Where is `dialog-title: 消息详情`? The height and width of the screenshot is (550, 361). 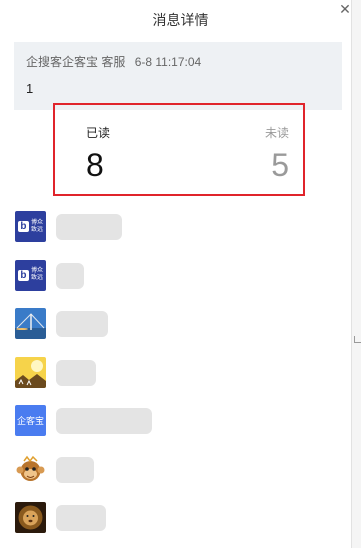 dialog-title: 消息详情 is located at coordinates (180, 20).